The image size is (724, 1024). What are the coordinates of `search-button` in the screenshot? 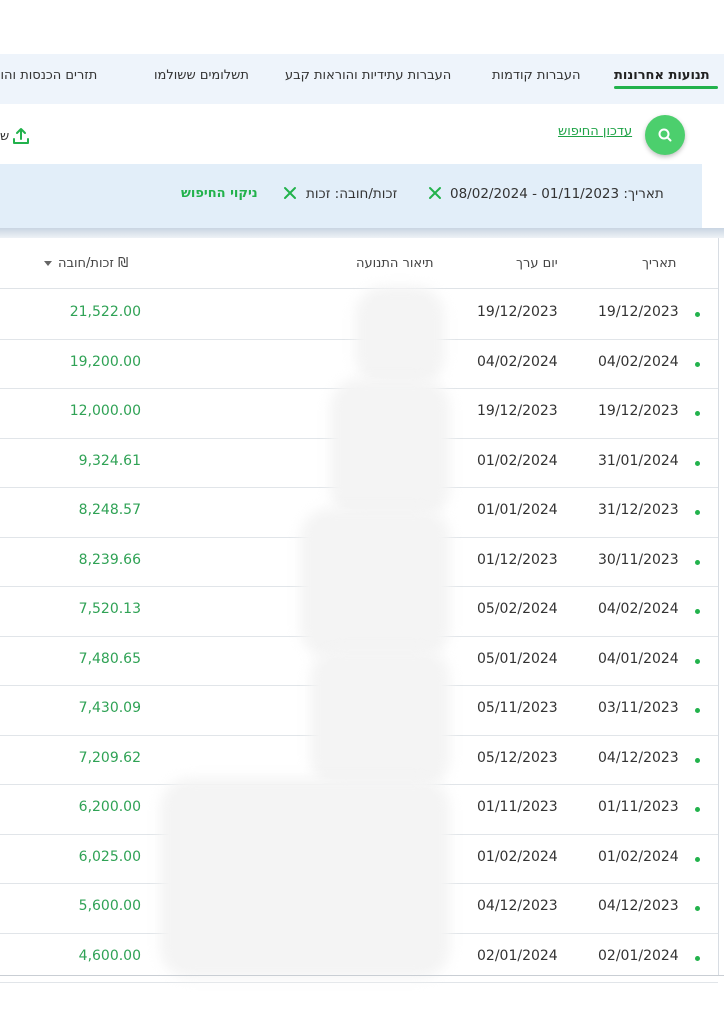 It's located at (665, 135).